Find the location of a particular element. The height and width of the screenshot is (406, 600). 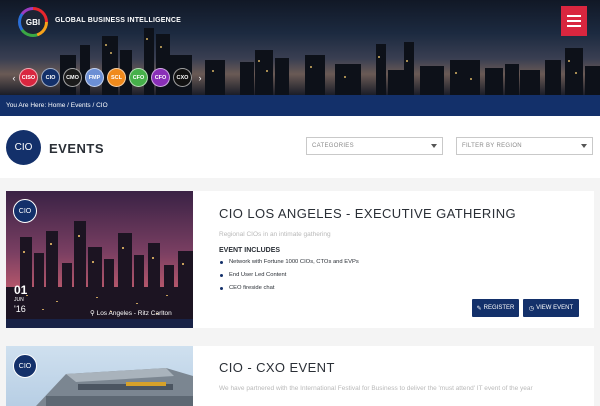

event-includes-heading: EVENT INCLUDES is located at coordinates (250, 250).